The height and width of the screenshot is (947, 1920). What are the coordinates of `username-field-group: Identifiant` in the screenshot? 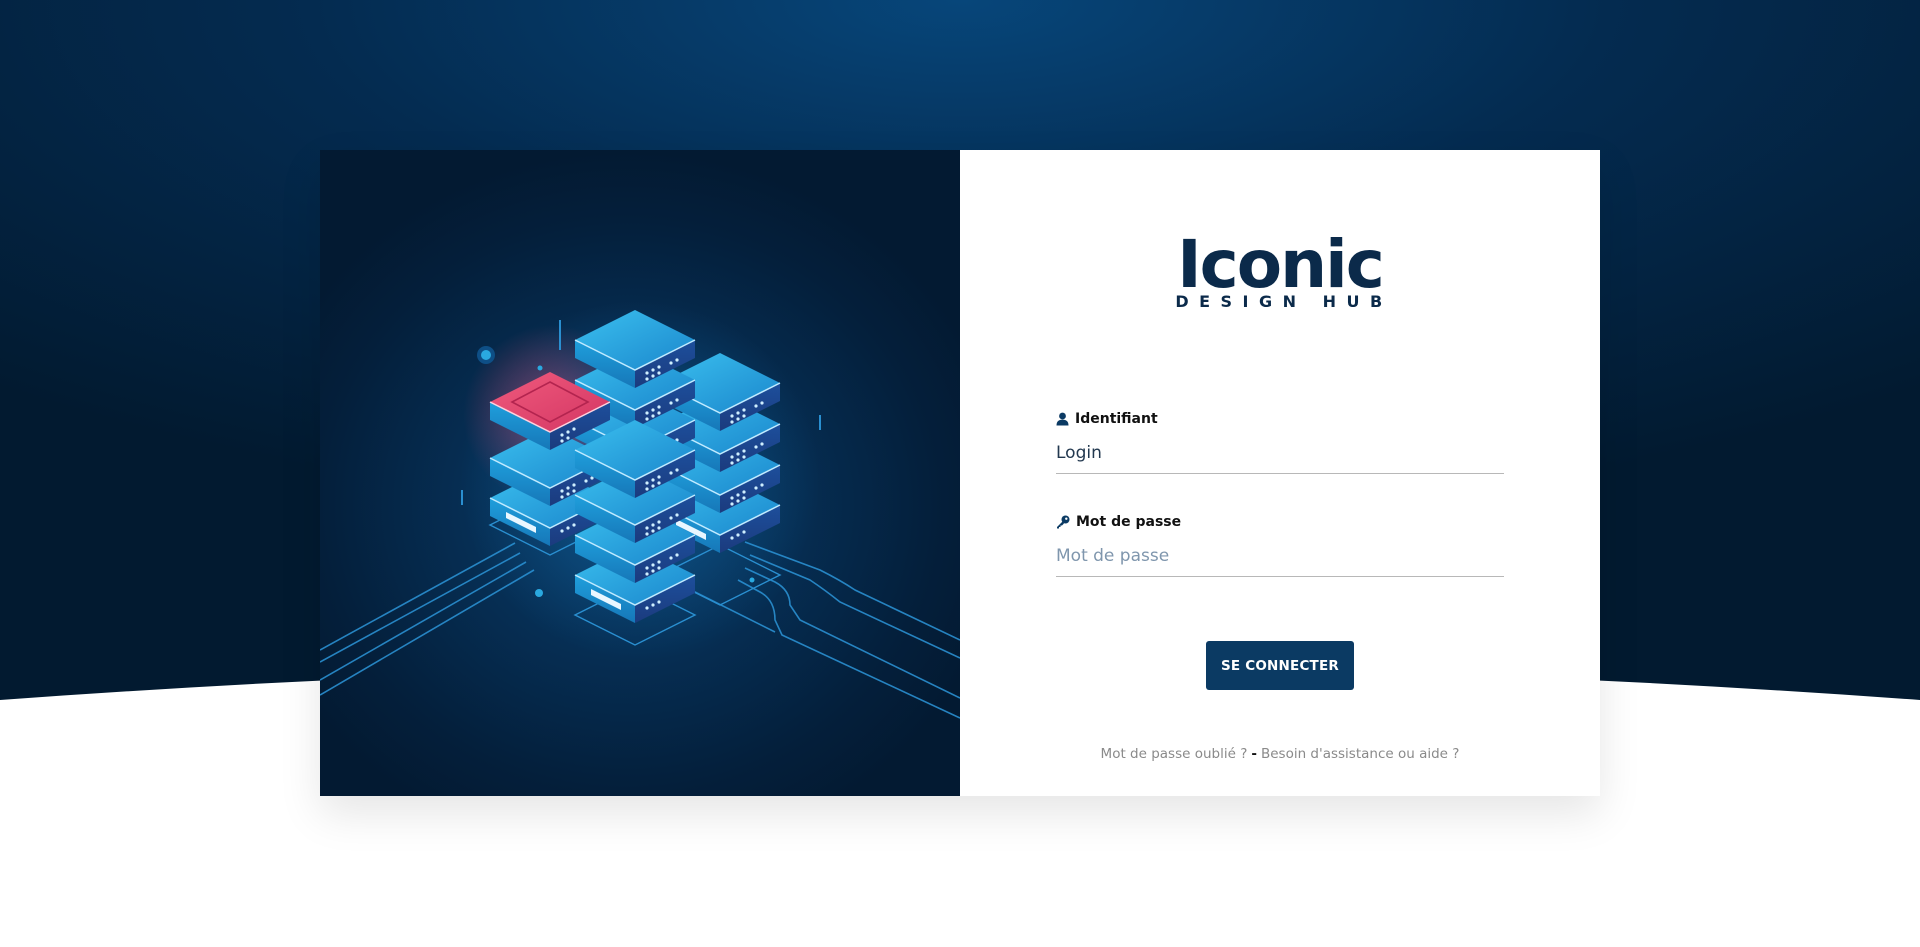 It's located at (1280, 441).